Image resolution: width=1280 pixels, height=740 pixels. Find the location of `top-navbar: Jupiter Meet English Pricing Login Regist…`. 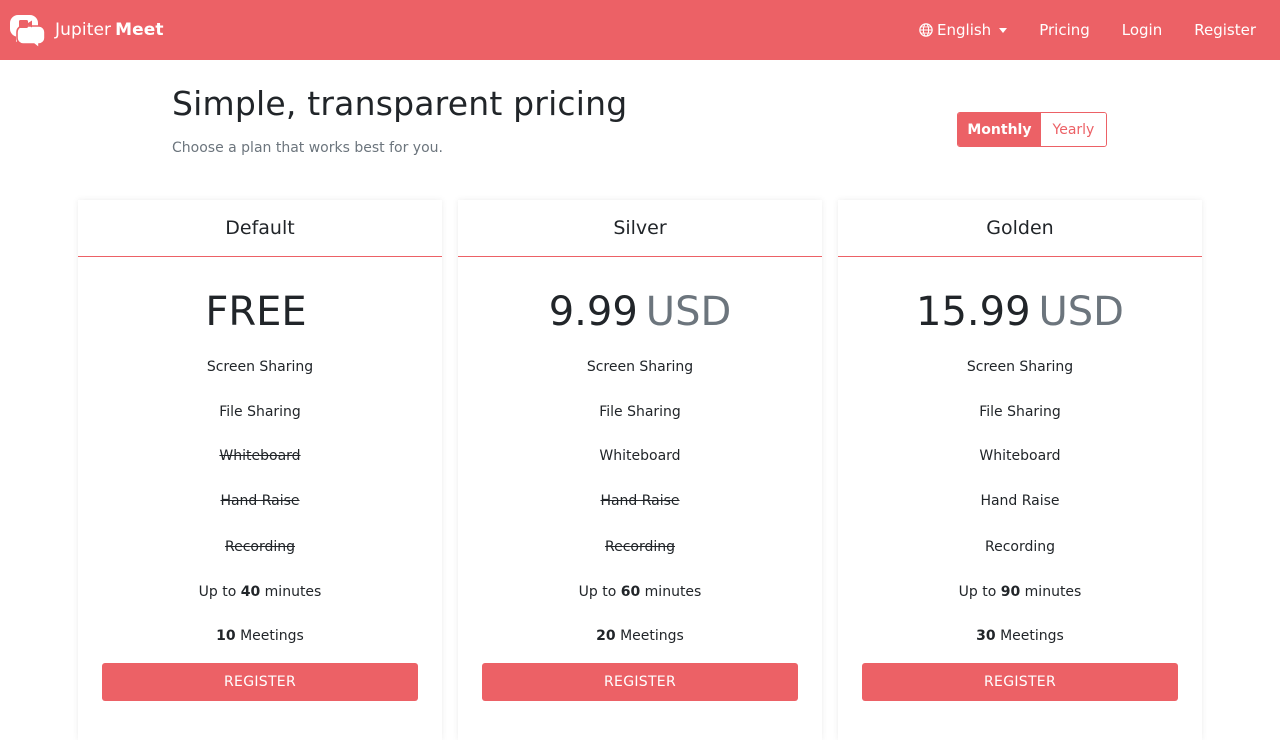

top-navbar: Jupiter Meet English Pricing Login Regist… is located at coordinates (640, 30).